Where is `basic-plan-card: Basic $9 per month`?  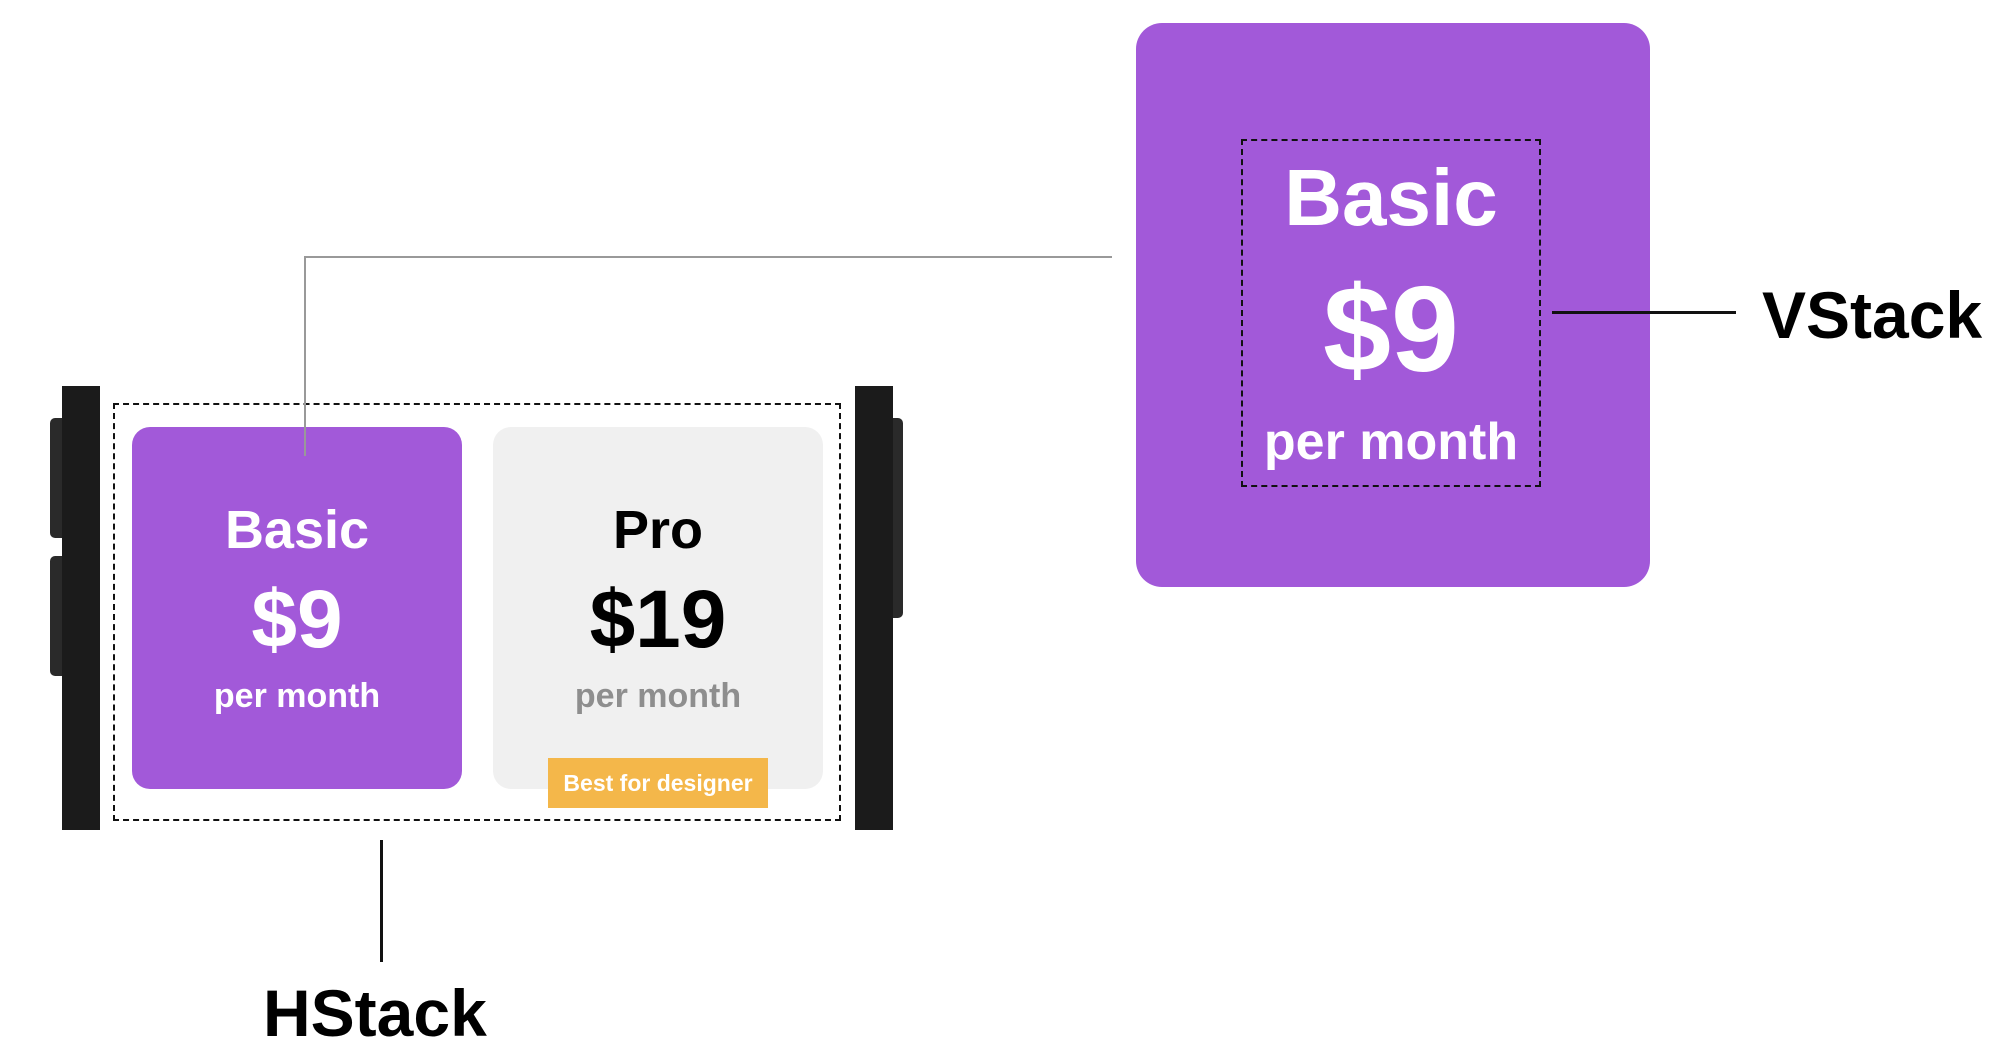
basic-plan-card: Basic $9 per month is located at coordinates (297, 608).